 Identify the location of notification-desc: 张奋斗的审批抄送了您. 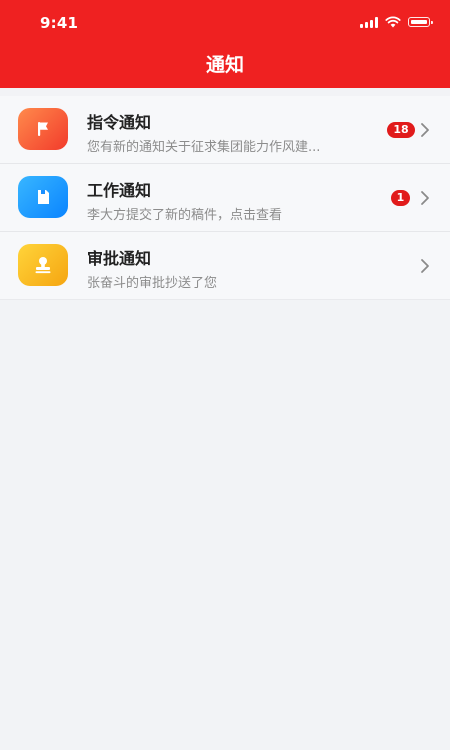
(152, 283).